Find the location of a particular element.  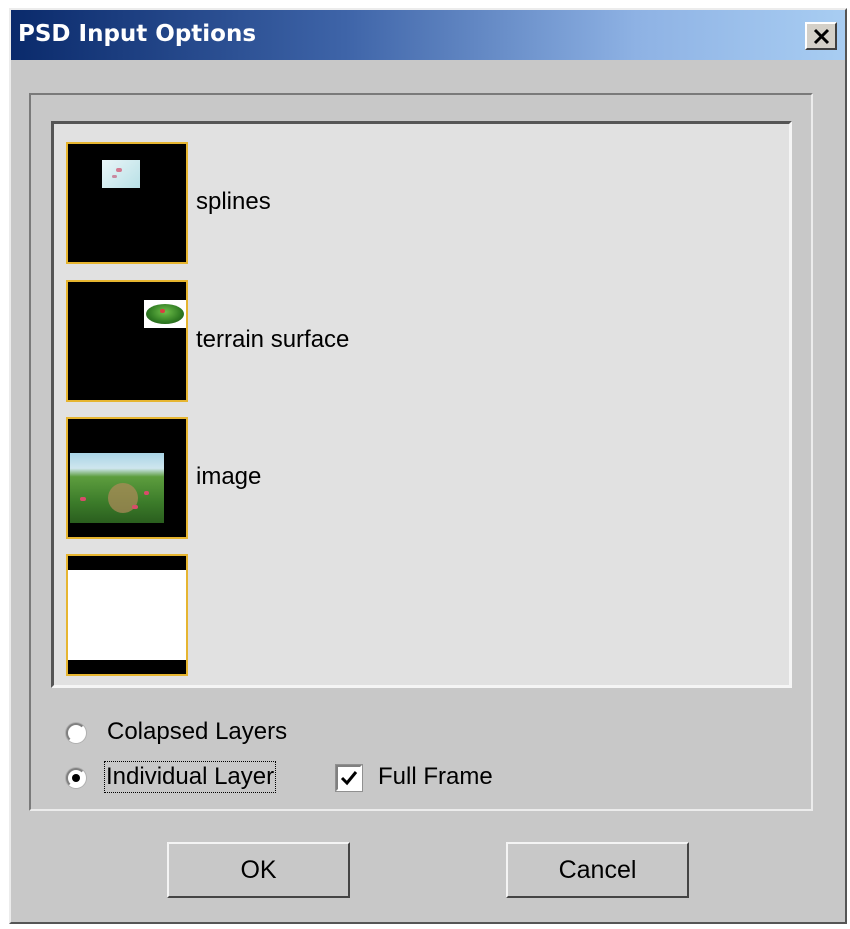

layer-label: splines is located at coordinates (233, 201).